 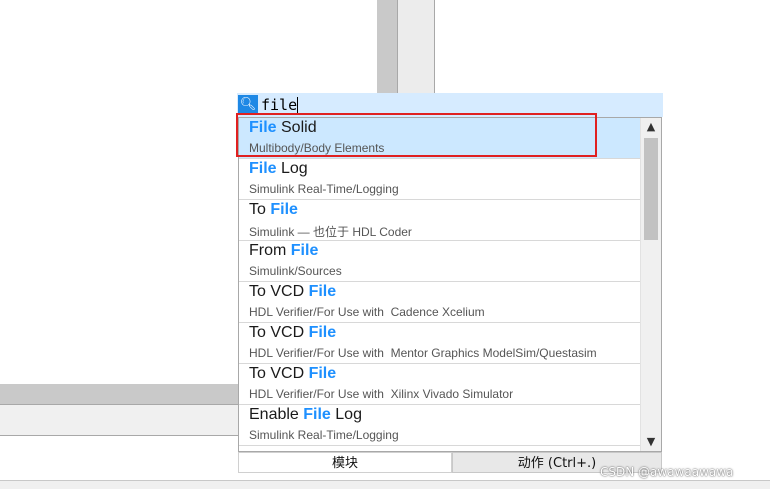 I want to click on text-caret, so click(x=297, y=105).